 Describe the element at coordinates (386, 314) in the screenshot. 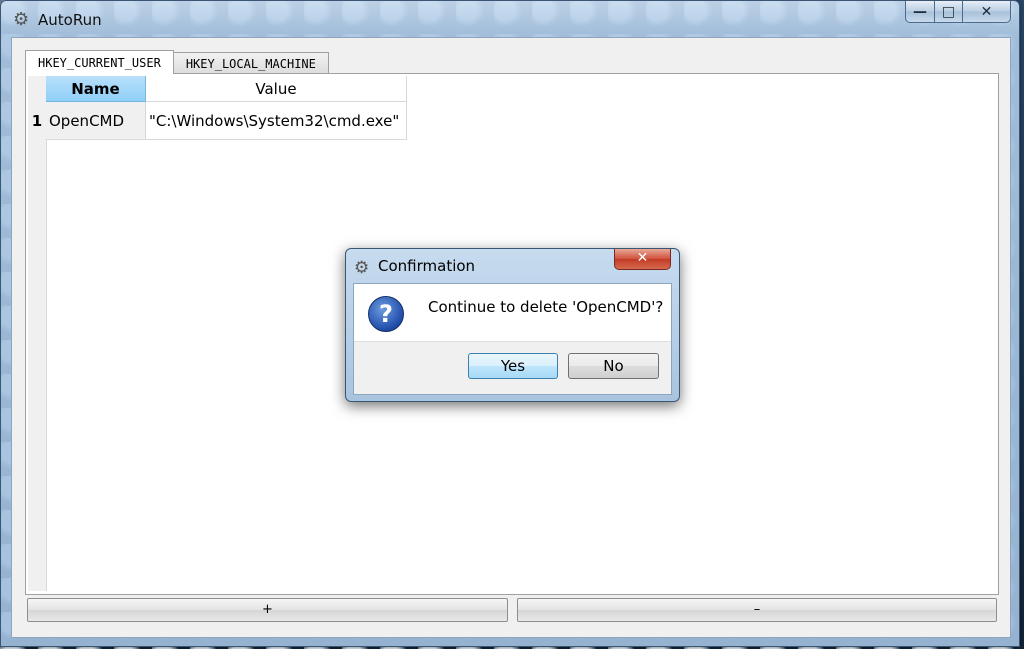

I see `question-icon: ?` at that location.